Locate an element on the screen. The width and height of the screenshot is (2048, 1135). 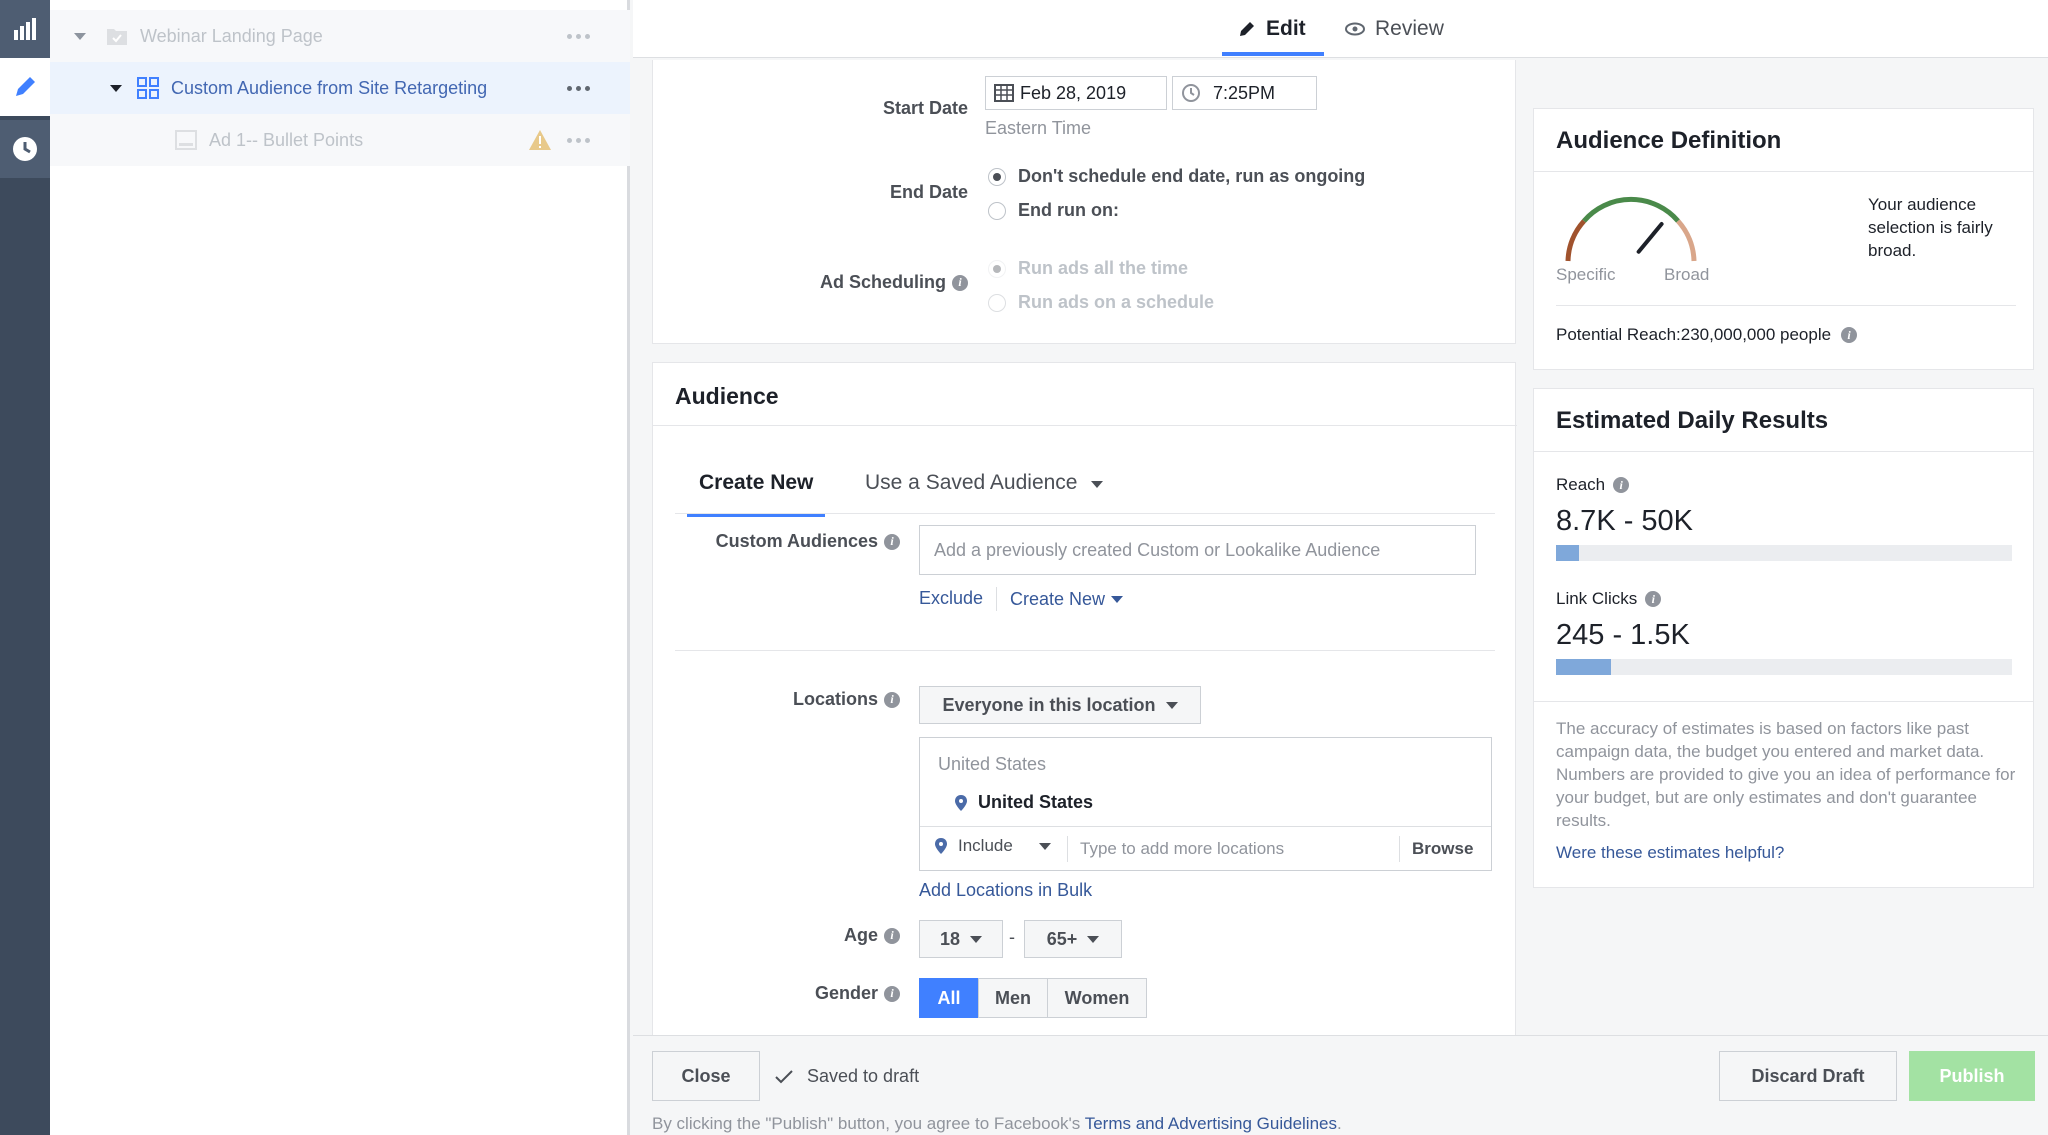
selected-location: United States is located at coordinates (1023, 802).